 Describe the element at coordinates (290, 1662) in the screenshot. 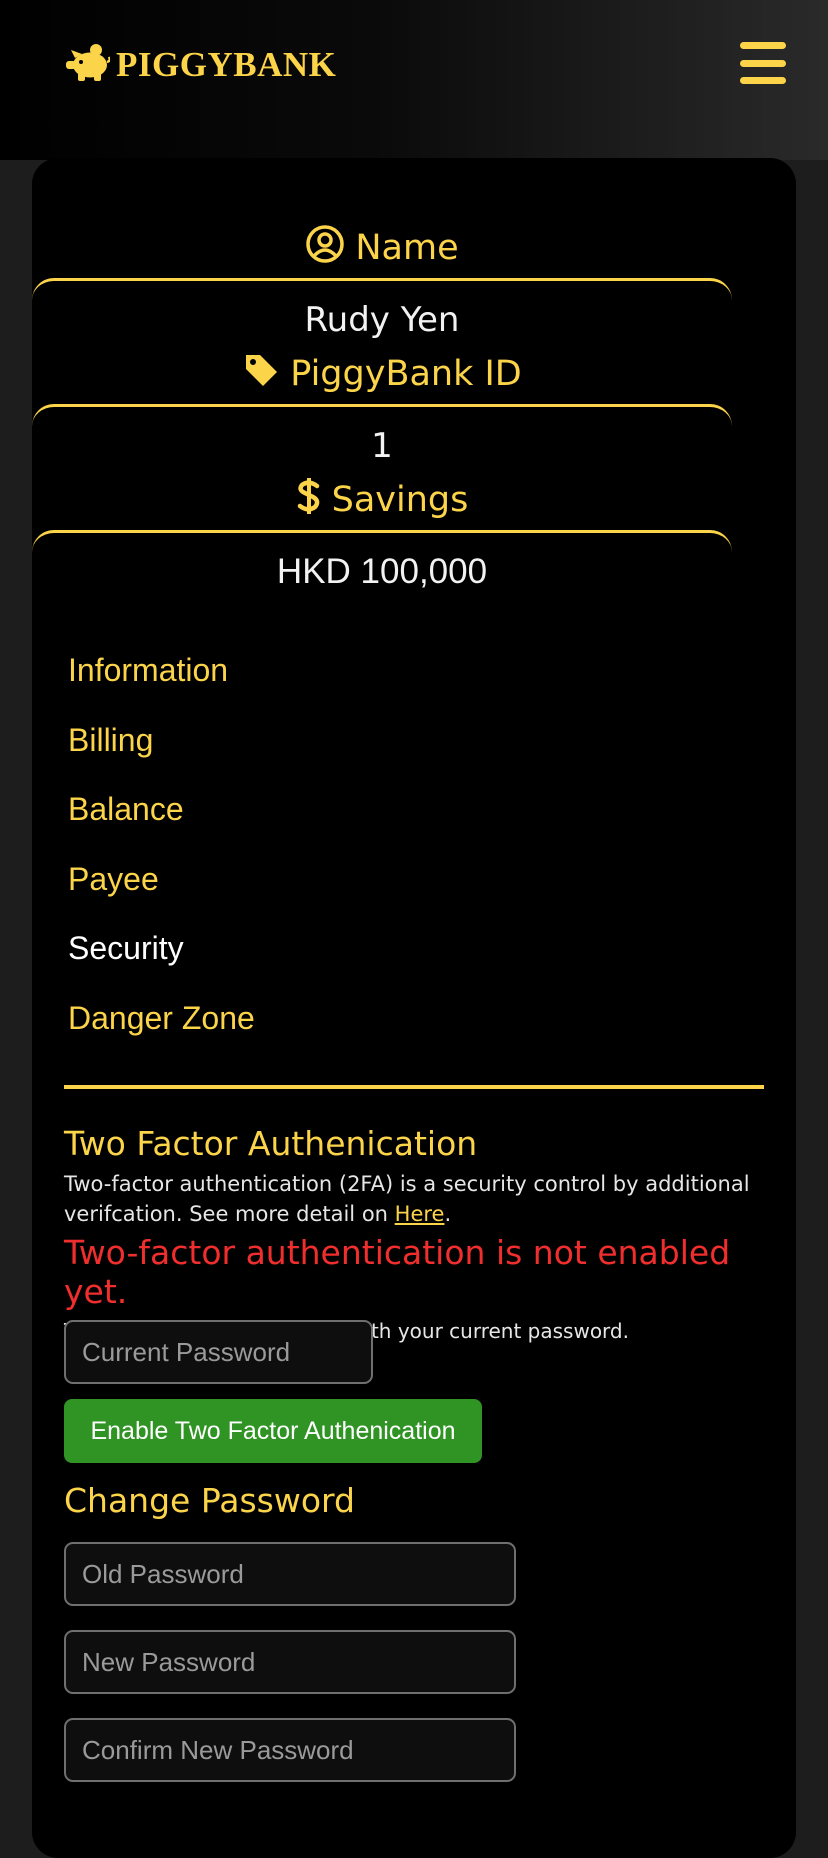

I see `new-password-input` at that location.